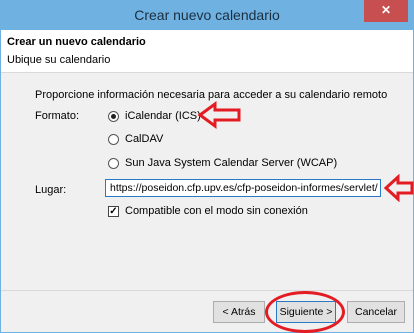  What do you see at coordinates (163, 116) in the screenshot?
I see `radio-icalendar-label: iCalendar (ICS)` at bounding box center [163, 116].